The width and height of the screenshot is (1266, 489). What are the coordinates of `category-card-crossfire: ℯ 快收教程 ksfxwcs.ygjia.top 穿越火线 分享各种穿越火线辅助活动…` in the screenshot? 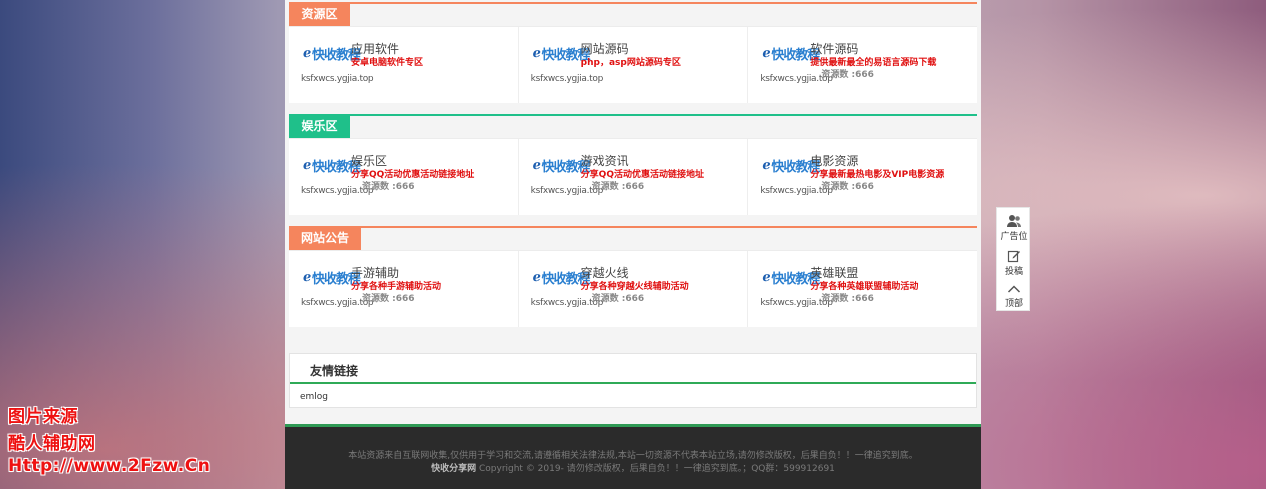 It's located at (634, 289).